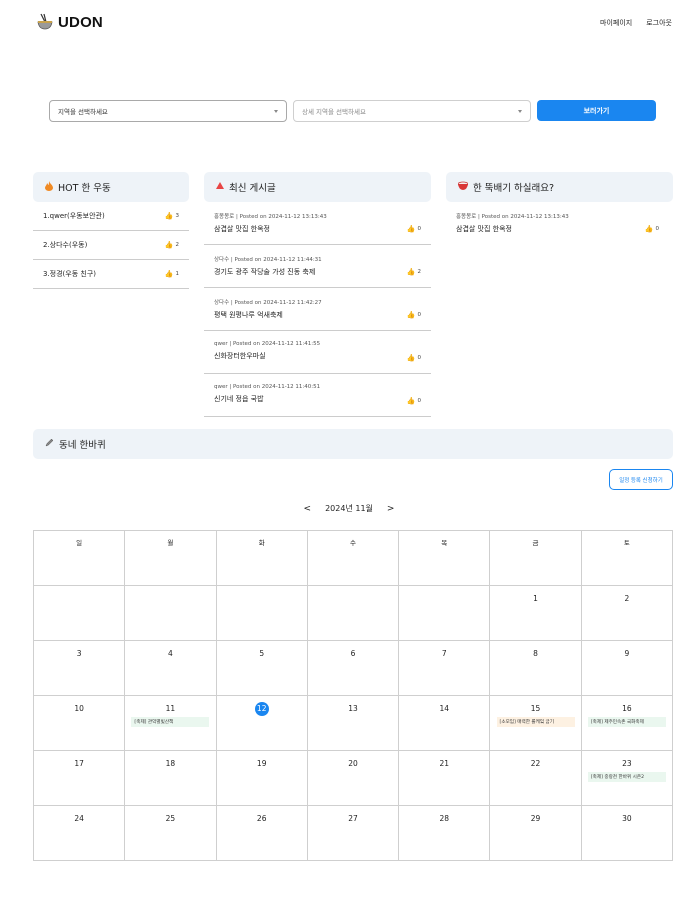 This screenshot has width=698, height=908. I want to click on calendar-event: [축제] 중랑천 한바퀴 시즌2, so click(626, 777).